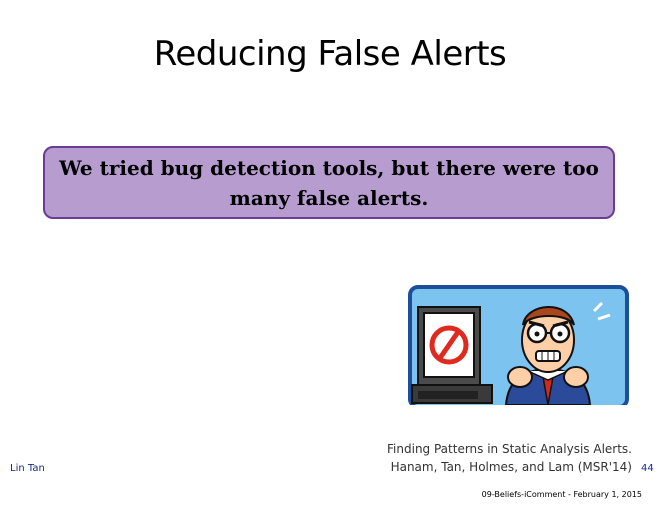 Image resolution: width=660 pixels, height=510 pixels. Describe the element at coordinates (561, 494) in the screenshot. I see `footer-text: 09-Beliefs-iComment - February 1, 2015` at that location.